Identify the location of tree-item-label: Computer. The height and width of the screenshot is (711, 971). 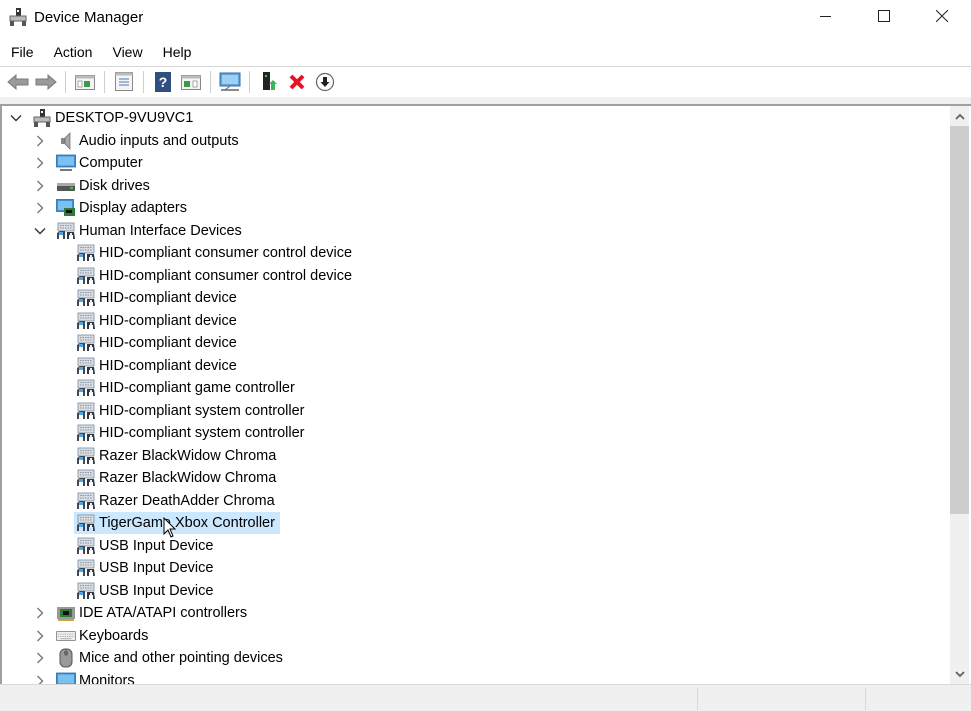
(111, 163).